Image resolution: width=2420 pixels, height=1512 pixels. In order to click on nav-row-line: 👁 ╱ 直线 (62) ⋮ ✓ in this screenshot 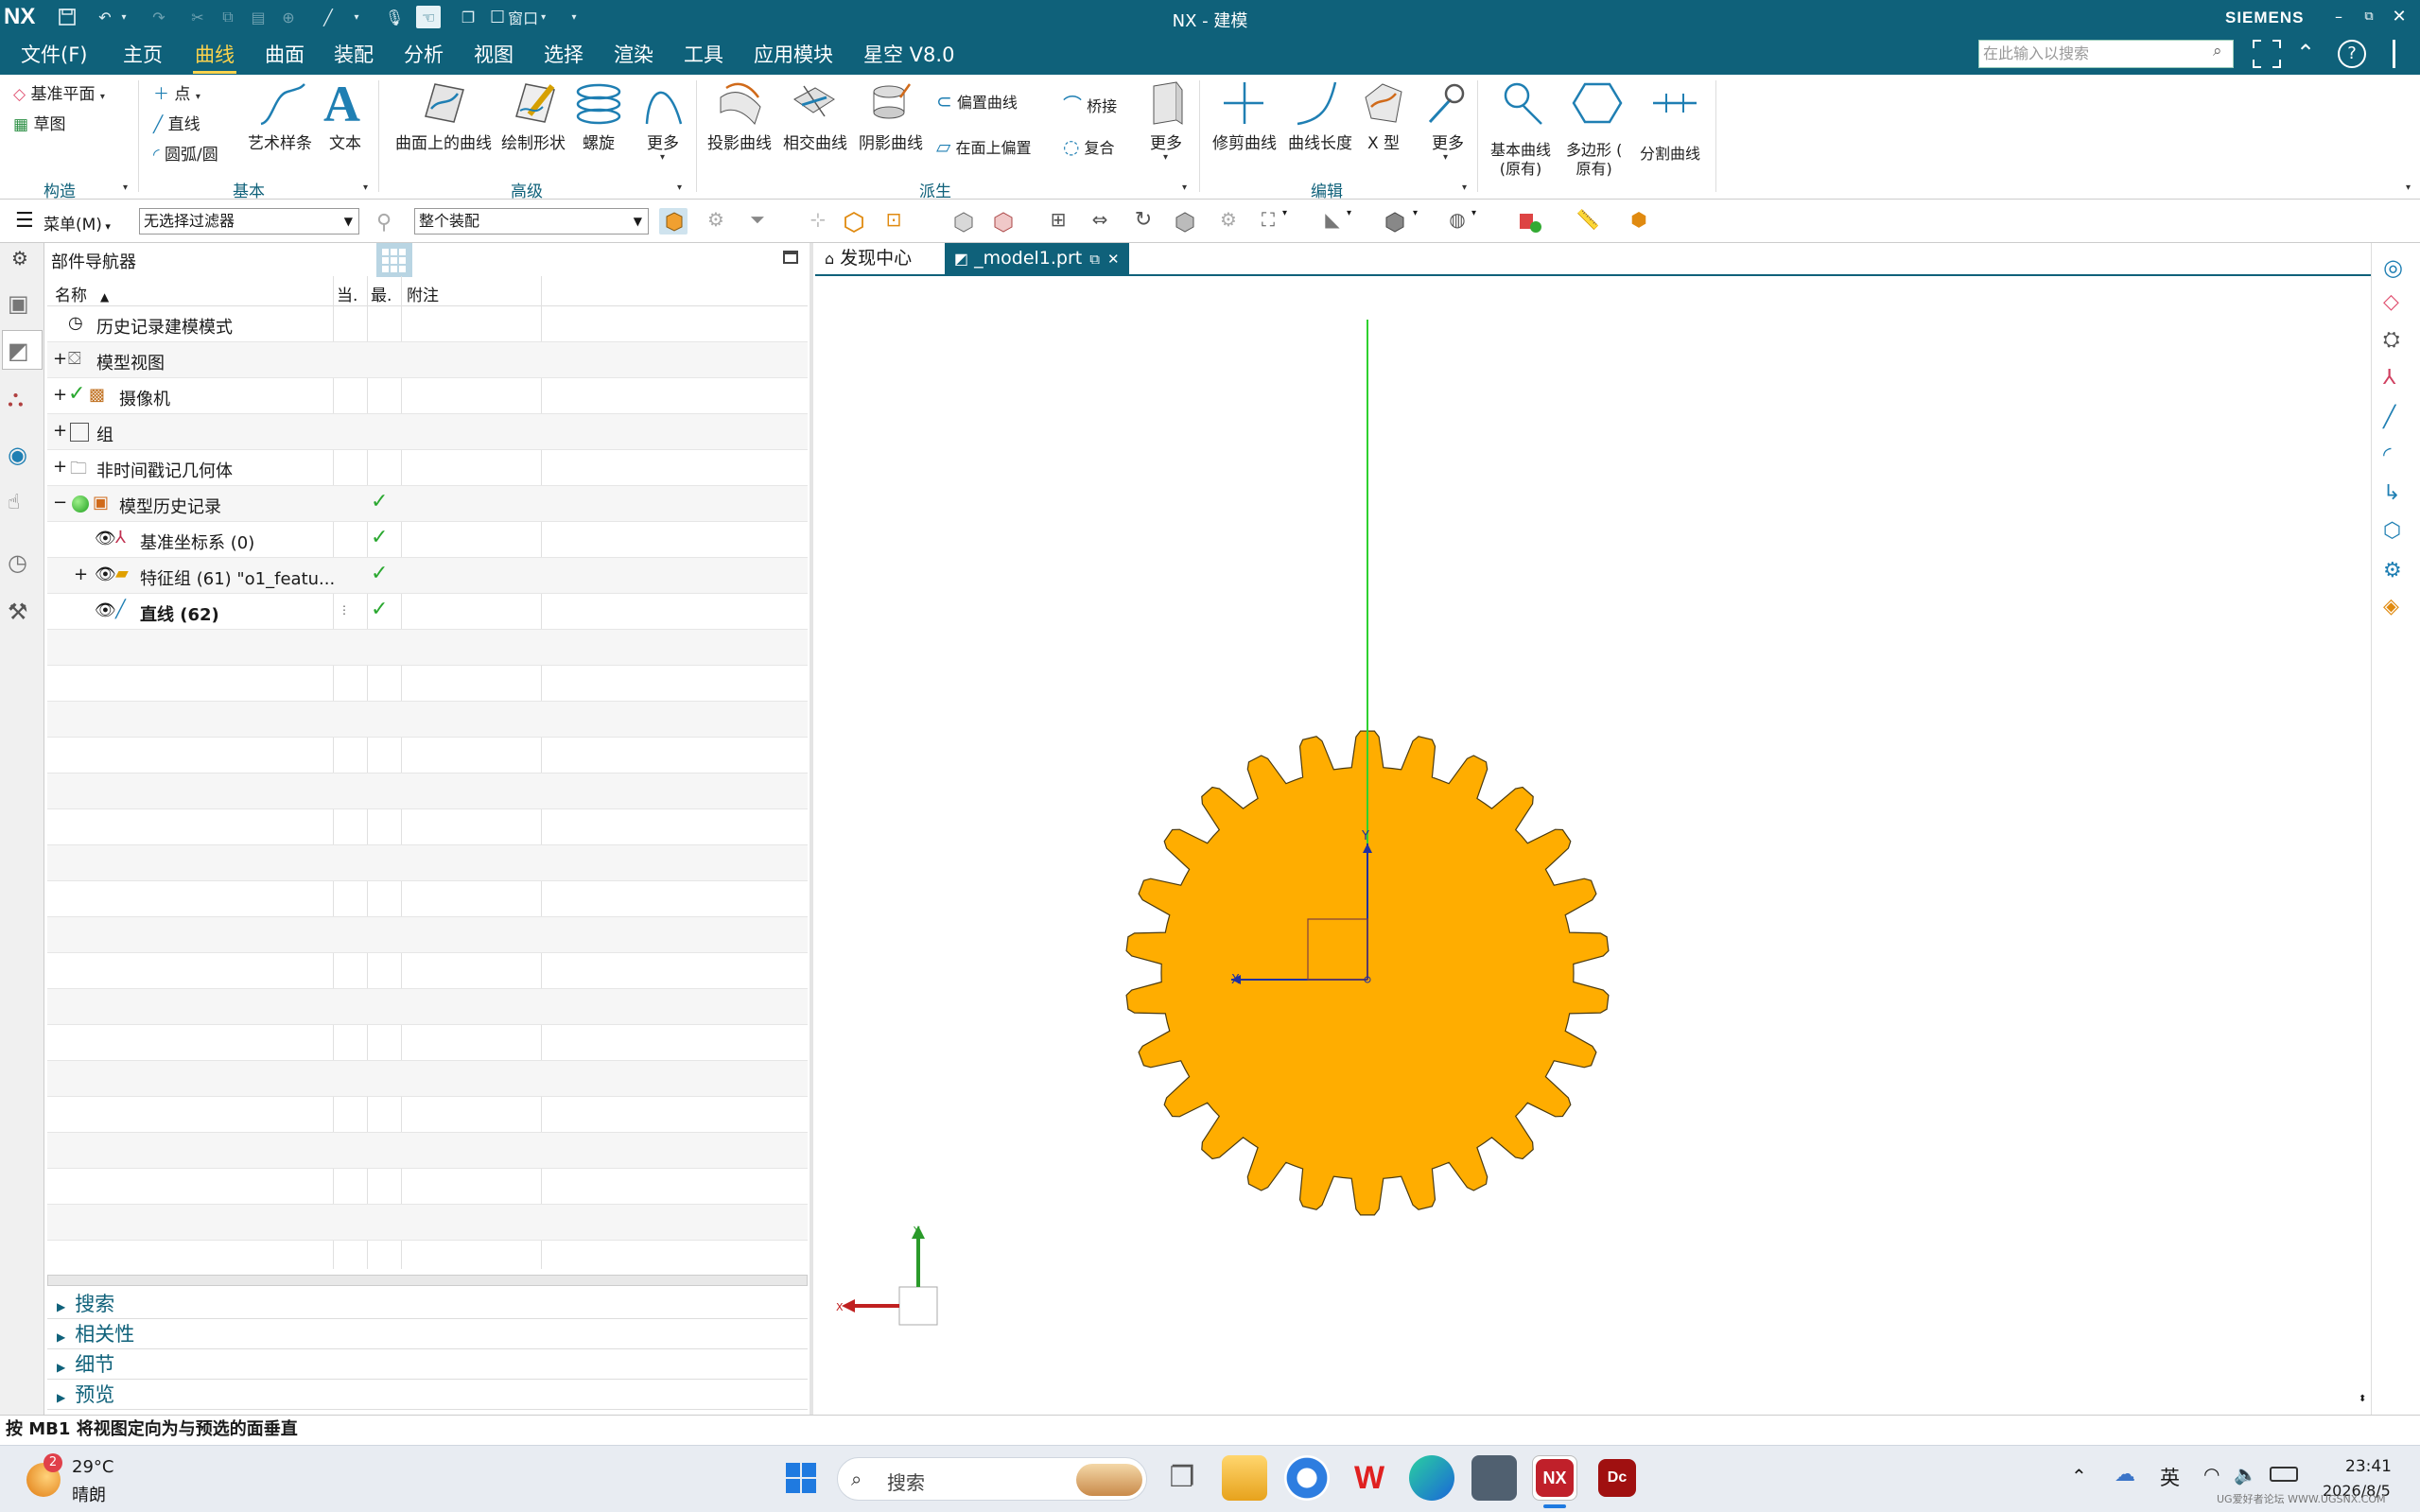, I will do `click(428, 612)`.